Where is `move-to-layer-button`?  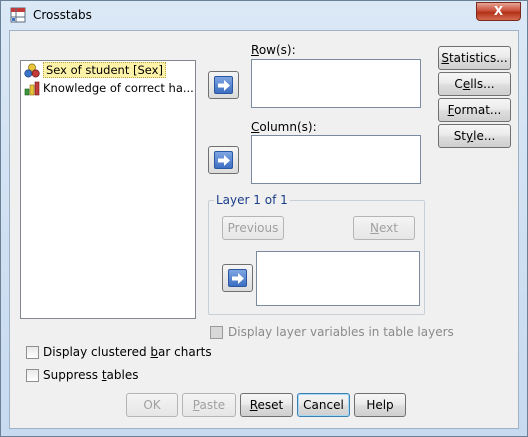 move-to-layer-button is located at coordinates (237, 278).